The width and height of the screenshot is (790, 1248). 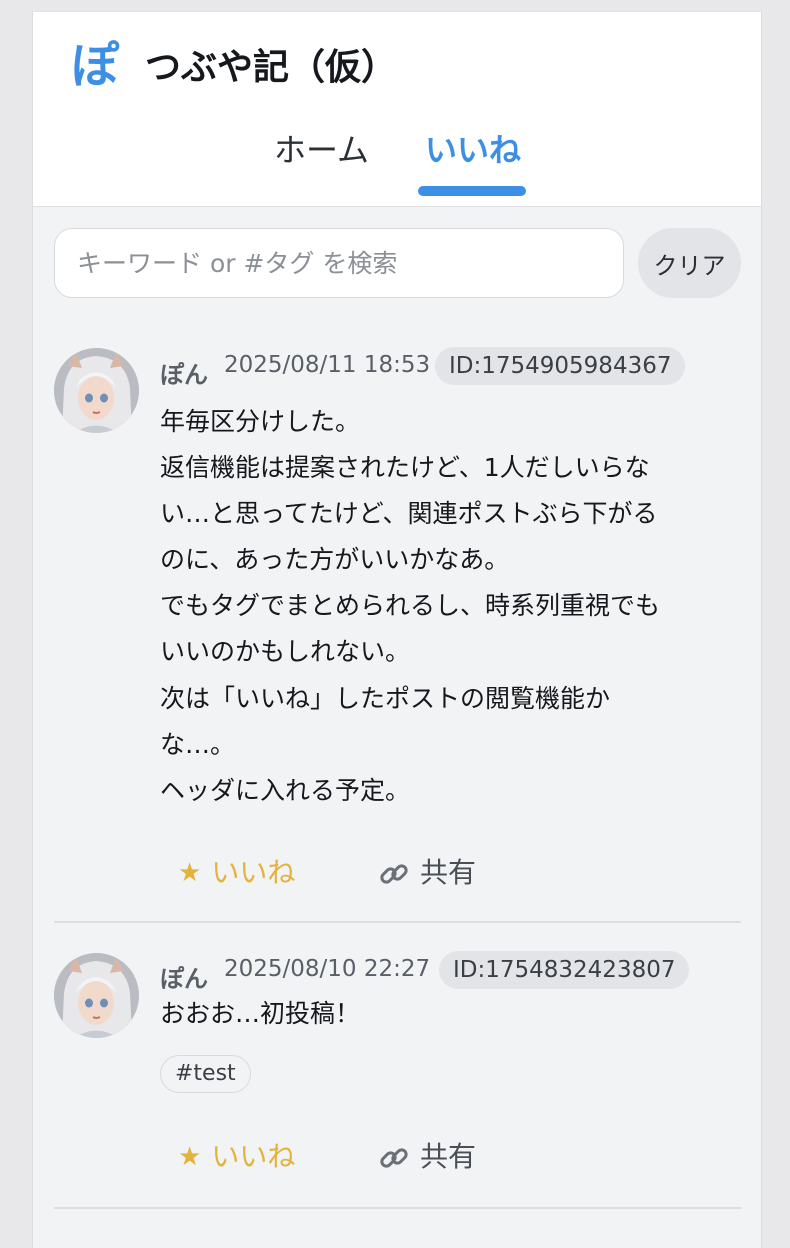 What do you see at coordinates (285, 790) in the screenshot?
I see `post-text-line: ヘッダに入れる予定。` at bounding box center [285, 790].